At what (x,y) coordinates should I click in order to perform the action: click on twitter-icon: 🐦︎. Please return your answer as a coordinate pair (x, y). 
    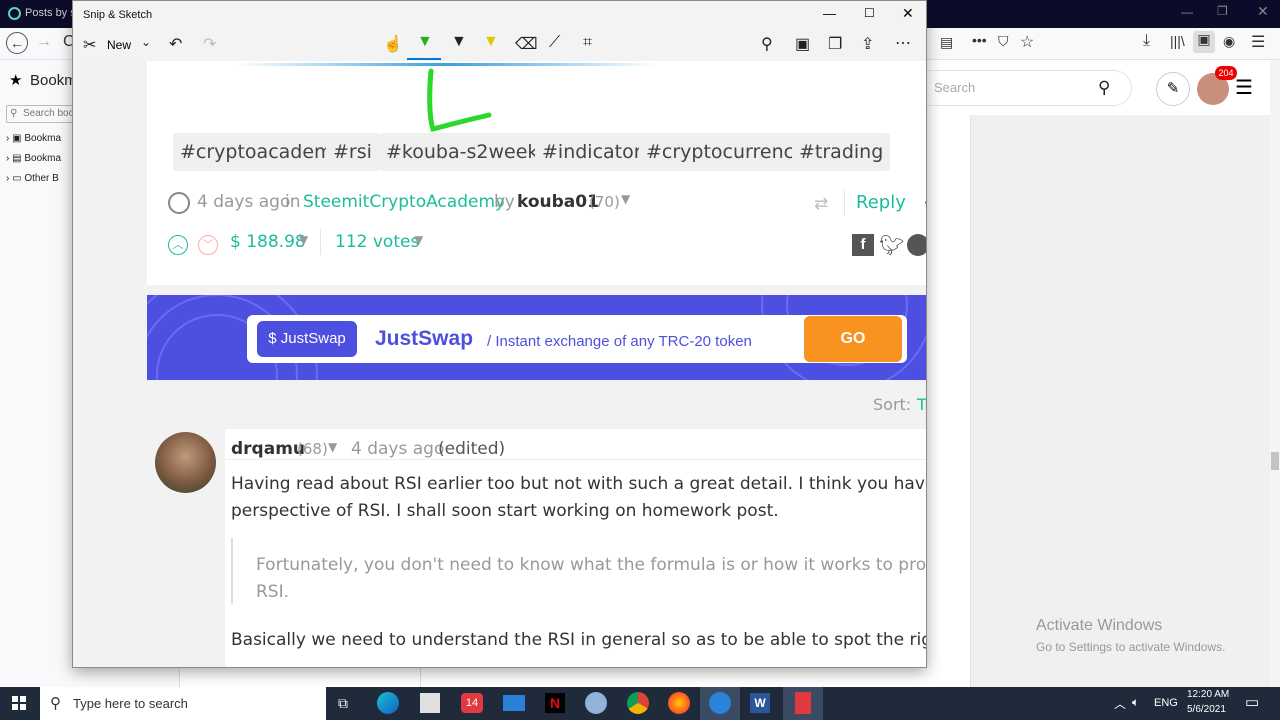
    Looking at the image, I should click on (891, 245).